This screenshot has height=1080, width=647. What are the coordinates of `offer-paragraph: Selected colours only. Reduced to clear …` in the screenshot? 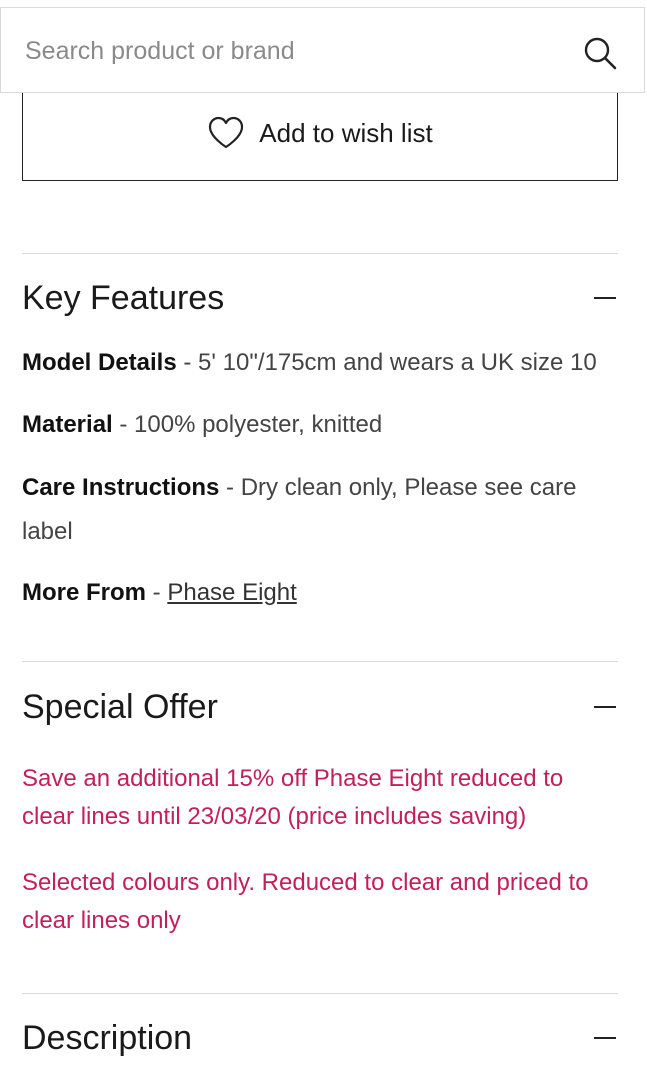 It's located at (305, 901).